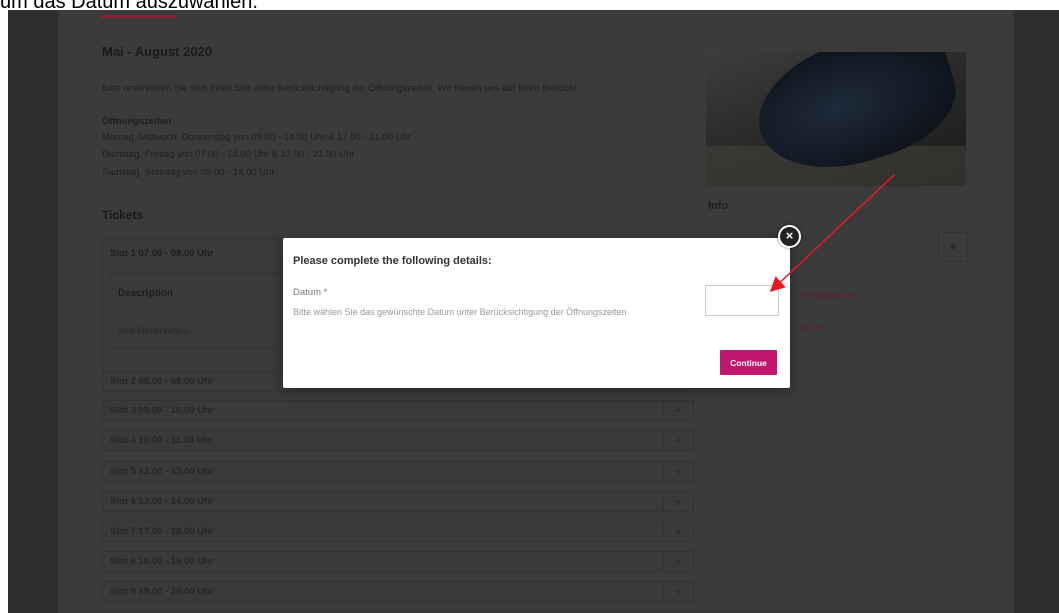 Image resolution: width=1059 pixels, height=613 pixels. What do you see at coordinates (162, 561) in the screenshot?
I see `slot-label: Slot 8 18.00 - 19.00 Uhr` at bounding box center [162, 561].